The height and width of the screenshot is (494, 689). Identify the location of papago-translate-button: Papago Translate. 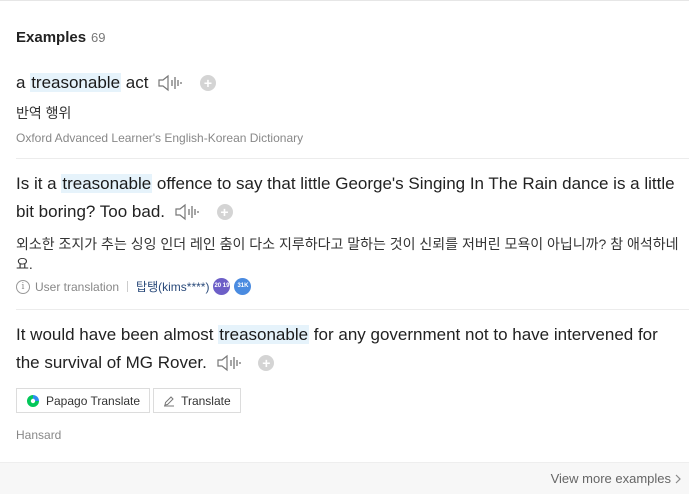
(83, 400).